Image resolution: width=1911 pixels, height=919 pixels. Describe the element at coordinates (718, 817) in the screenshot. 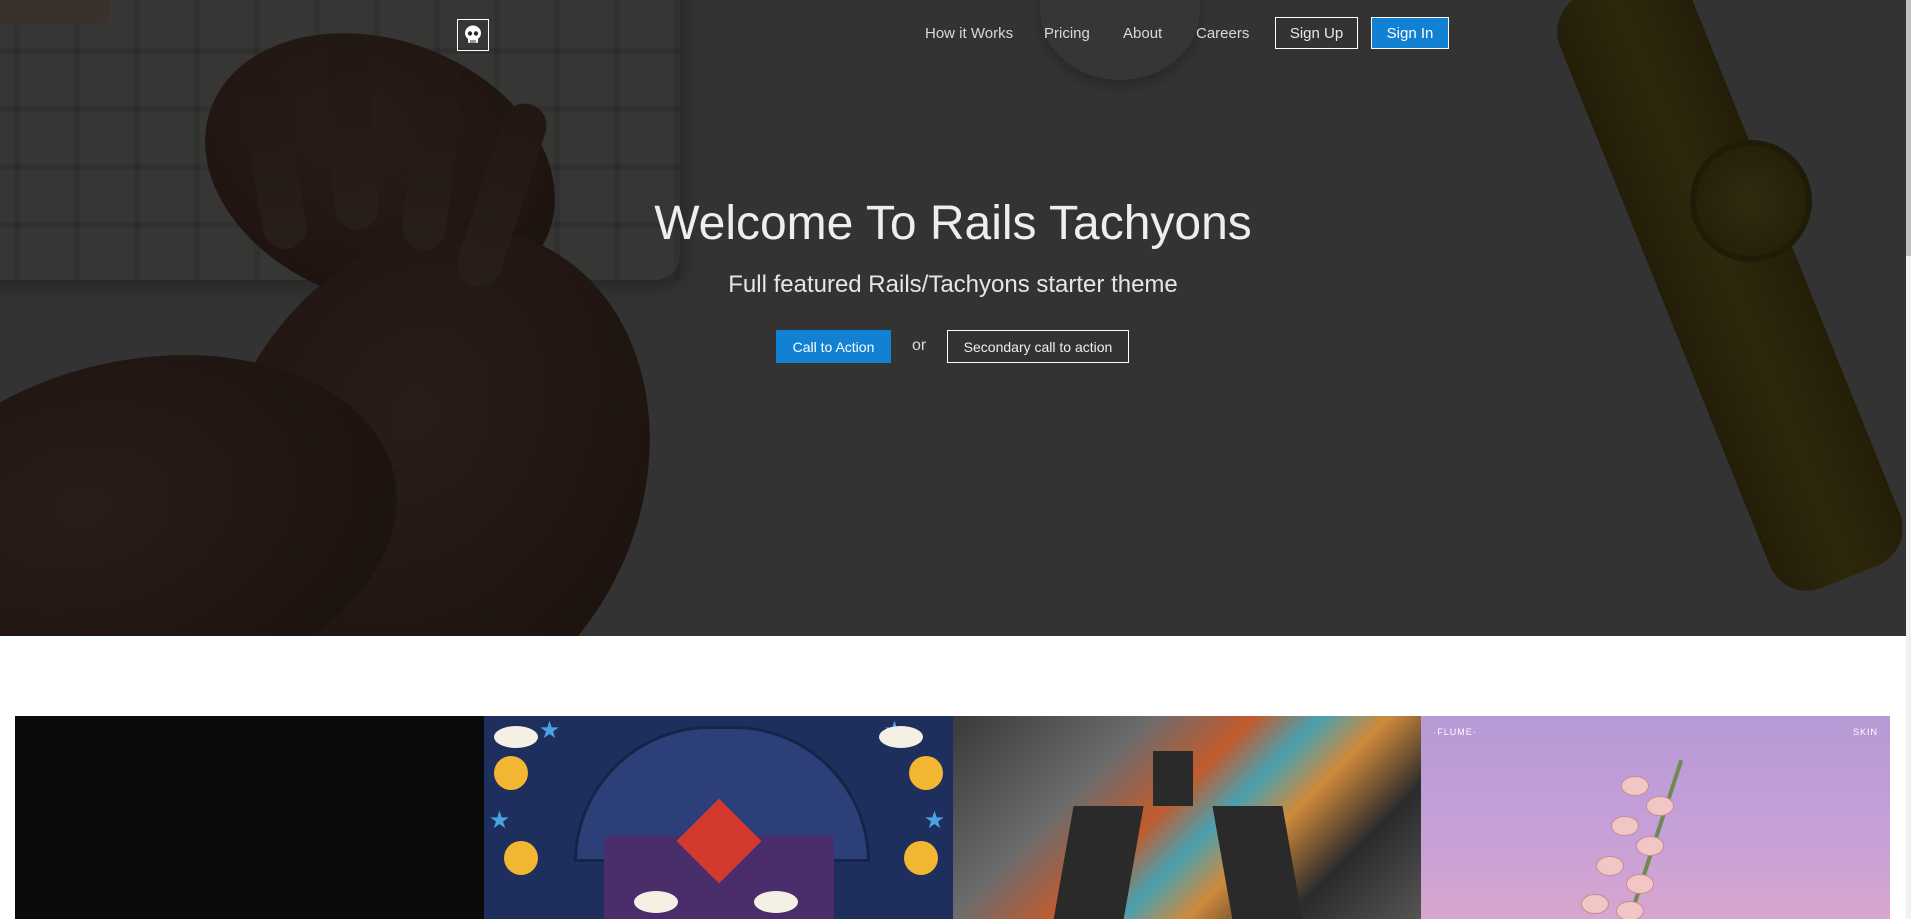

I see `album-tile: ★ ★ ★ ★` at that location.